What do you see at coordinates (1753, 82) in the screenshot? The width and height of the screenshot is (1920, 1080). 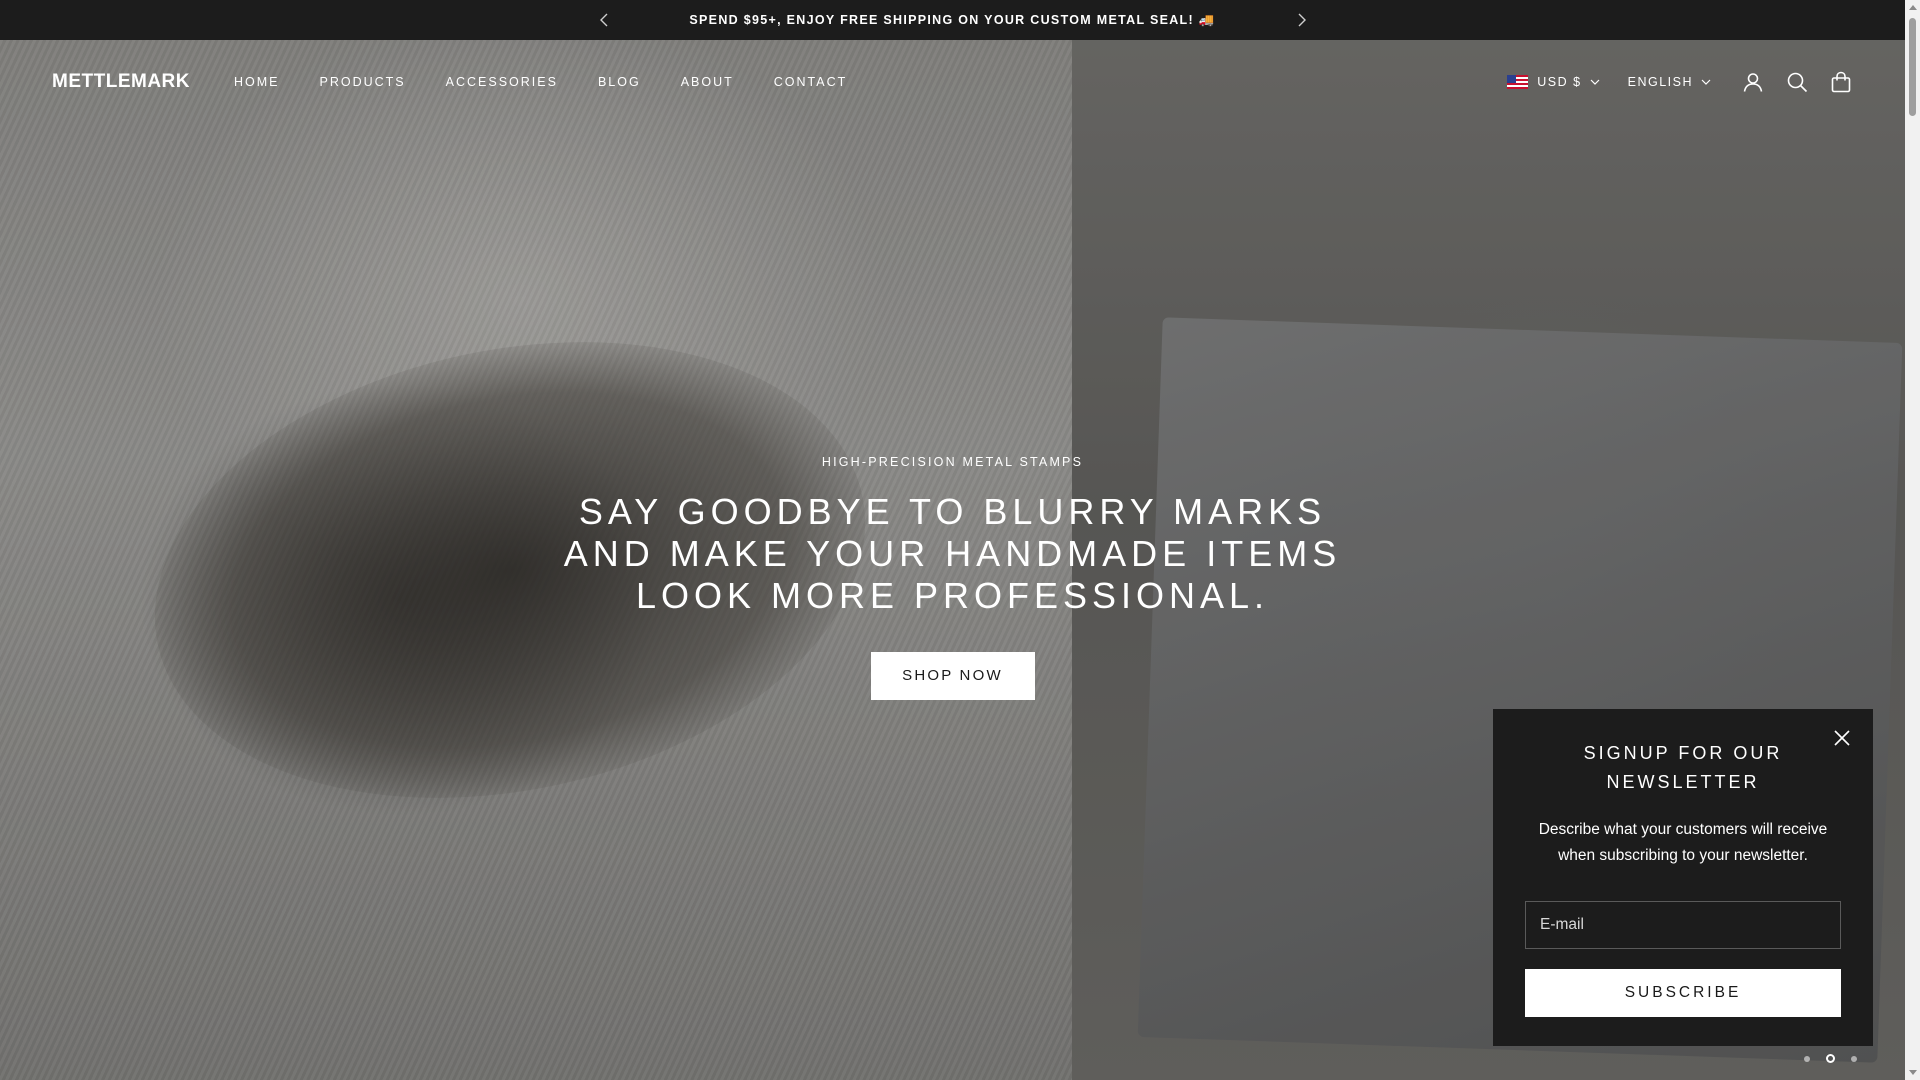 I see `account-icon` at bounding box center [1753, 82].